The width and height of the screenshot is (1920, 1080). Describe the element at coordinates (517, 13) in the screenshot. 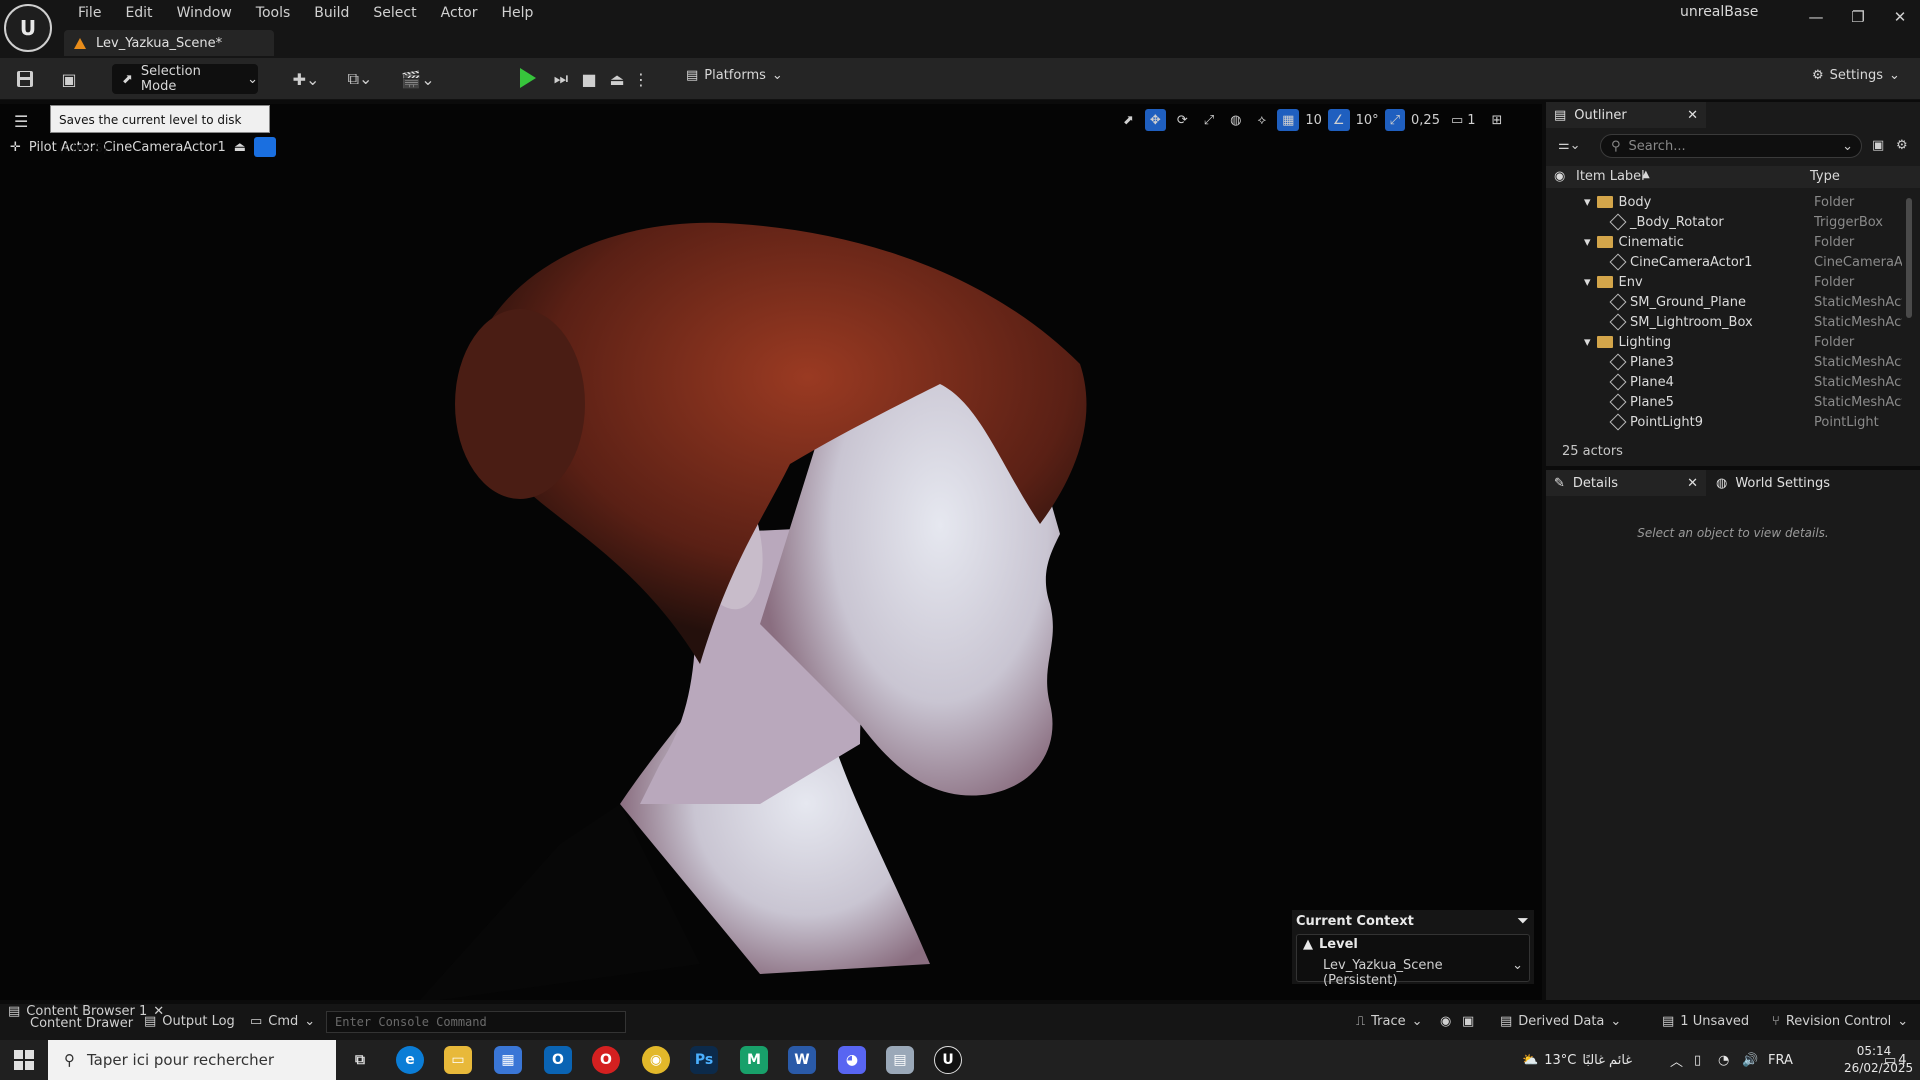

I see `menu-help: Help` at that location.